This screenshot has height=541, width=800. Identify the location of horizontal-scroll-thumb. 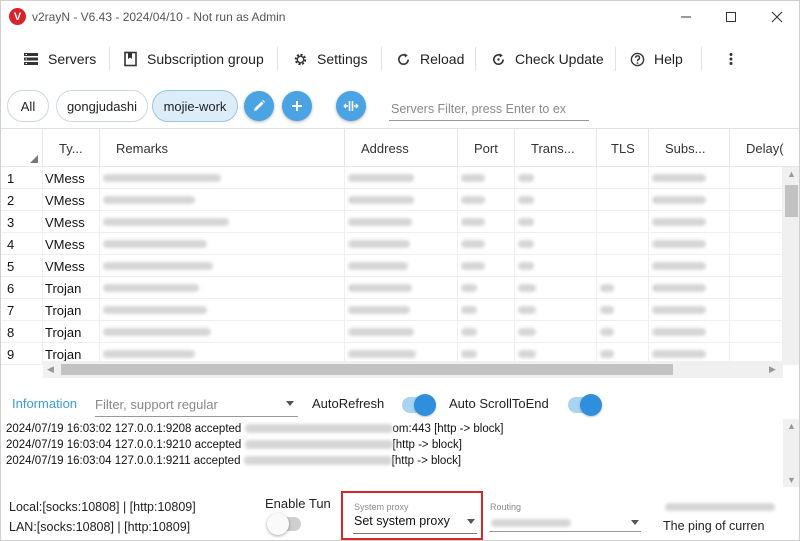
(367, 369).